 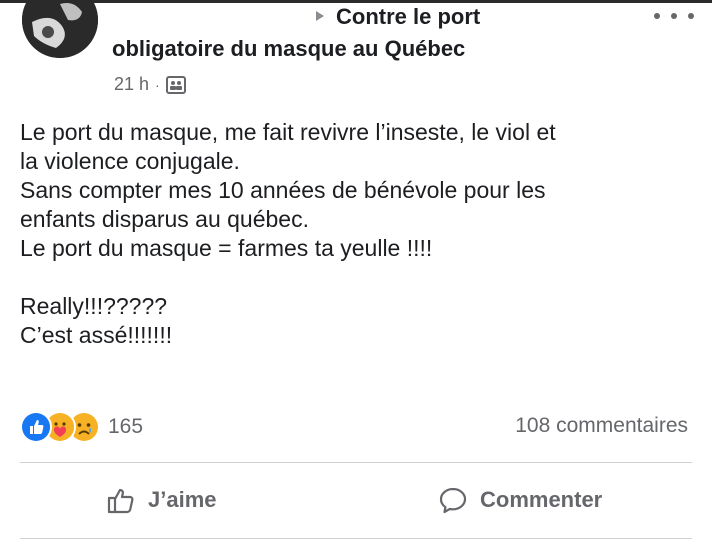 I want to click on like-label: J’aime, so click(x=182, y=499).